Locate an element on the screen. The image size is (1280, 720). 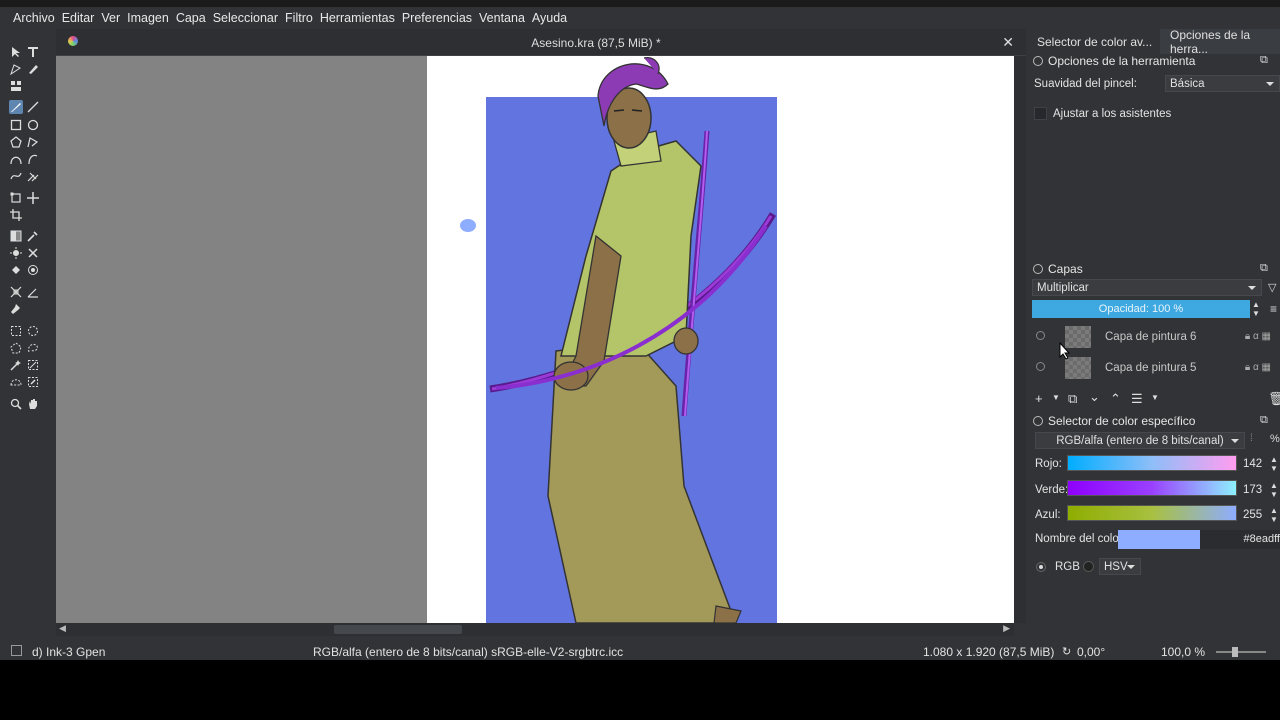
crop-icon is located at coordinates (16, 215).